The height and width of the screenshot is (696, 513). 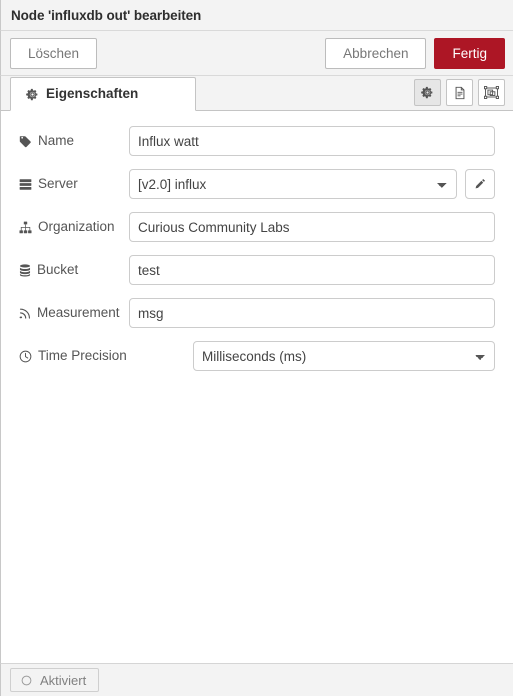 I want to click on measurement-input, so click(x=312, y=313).